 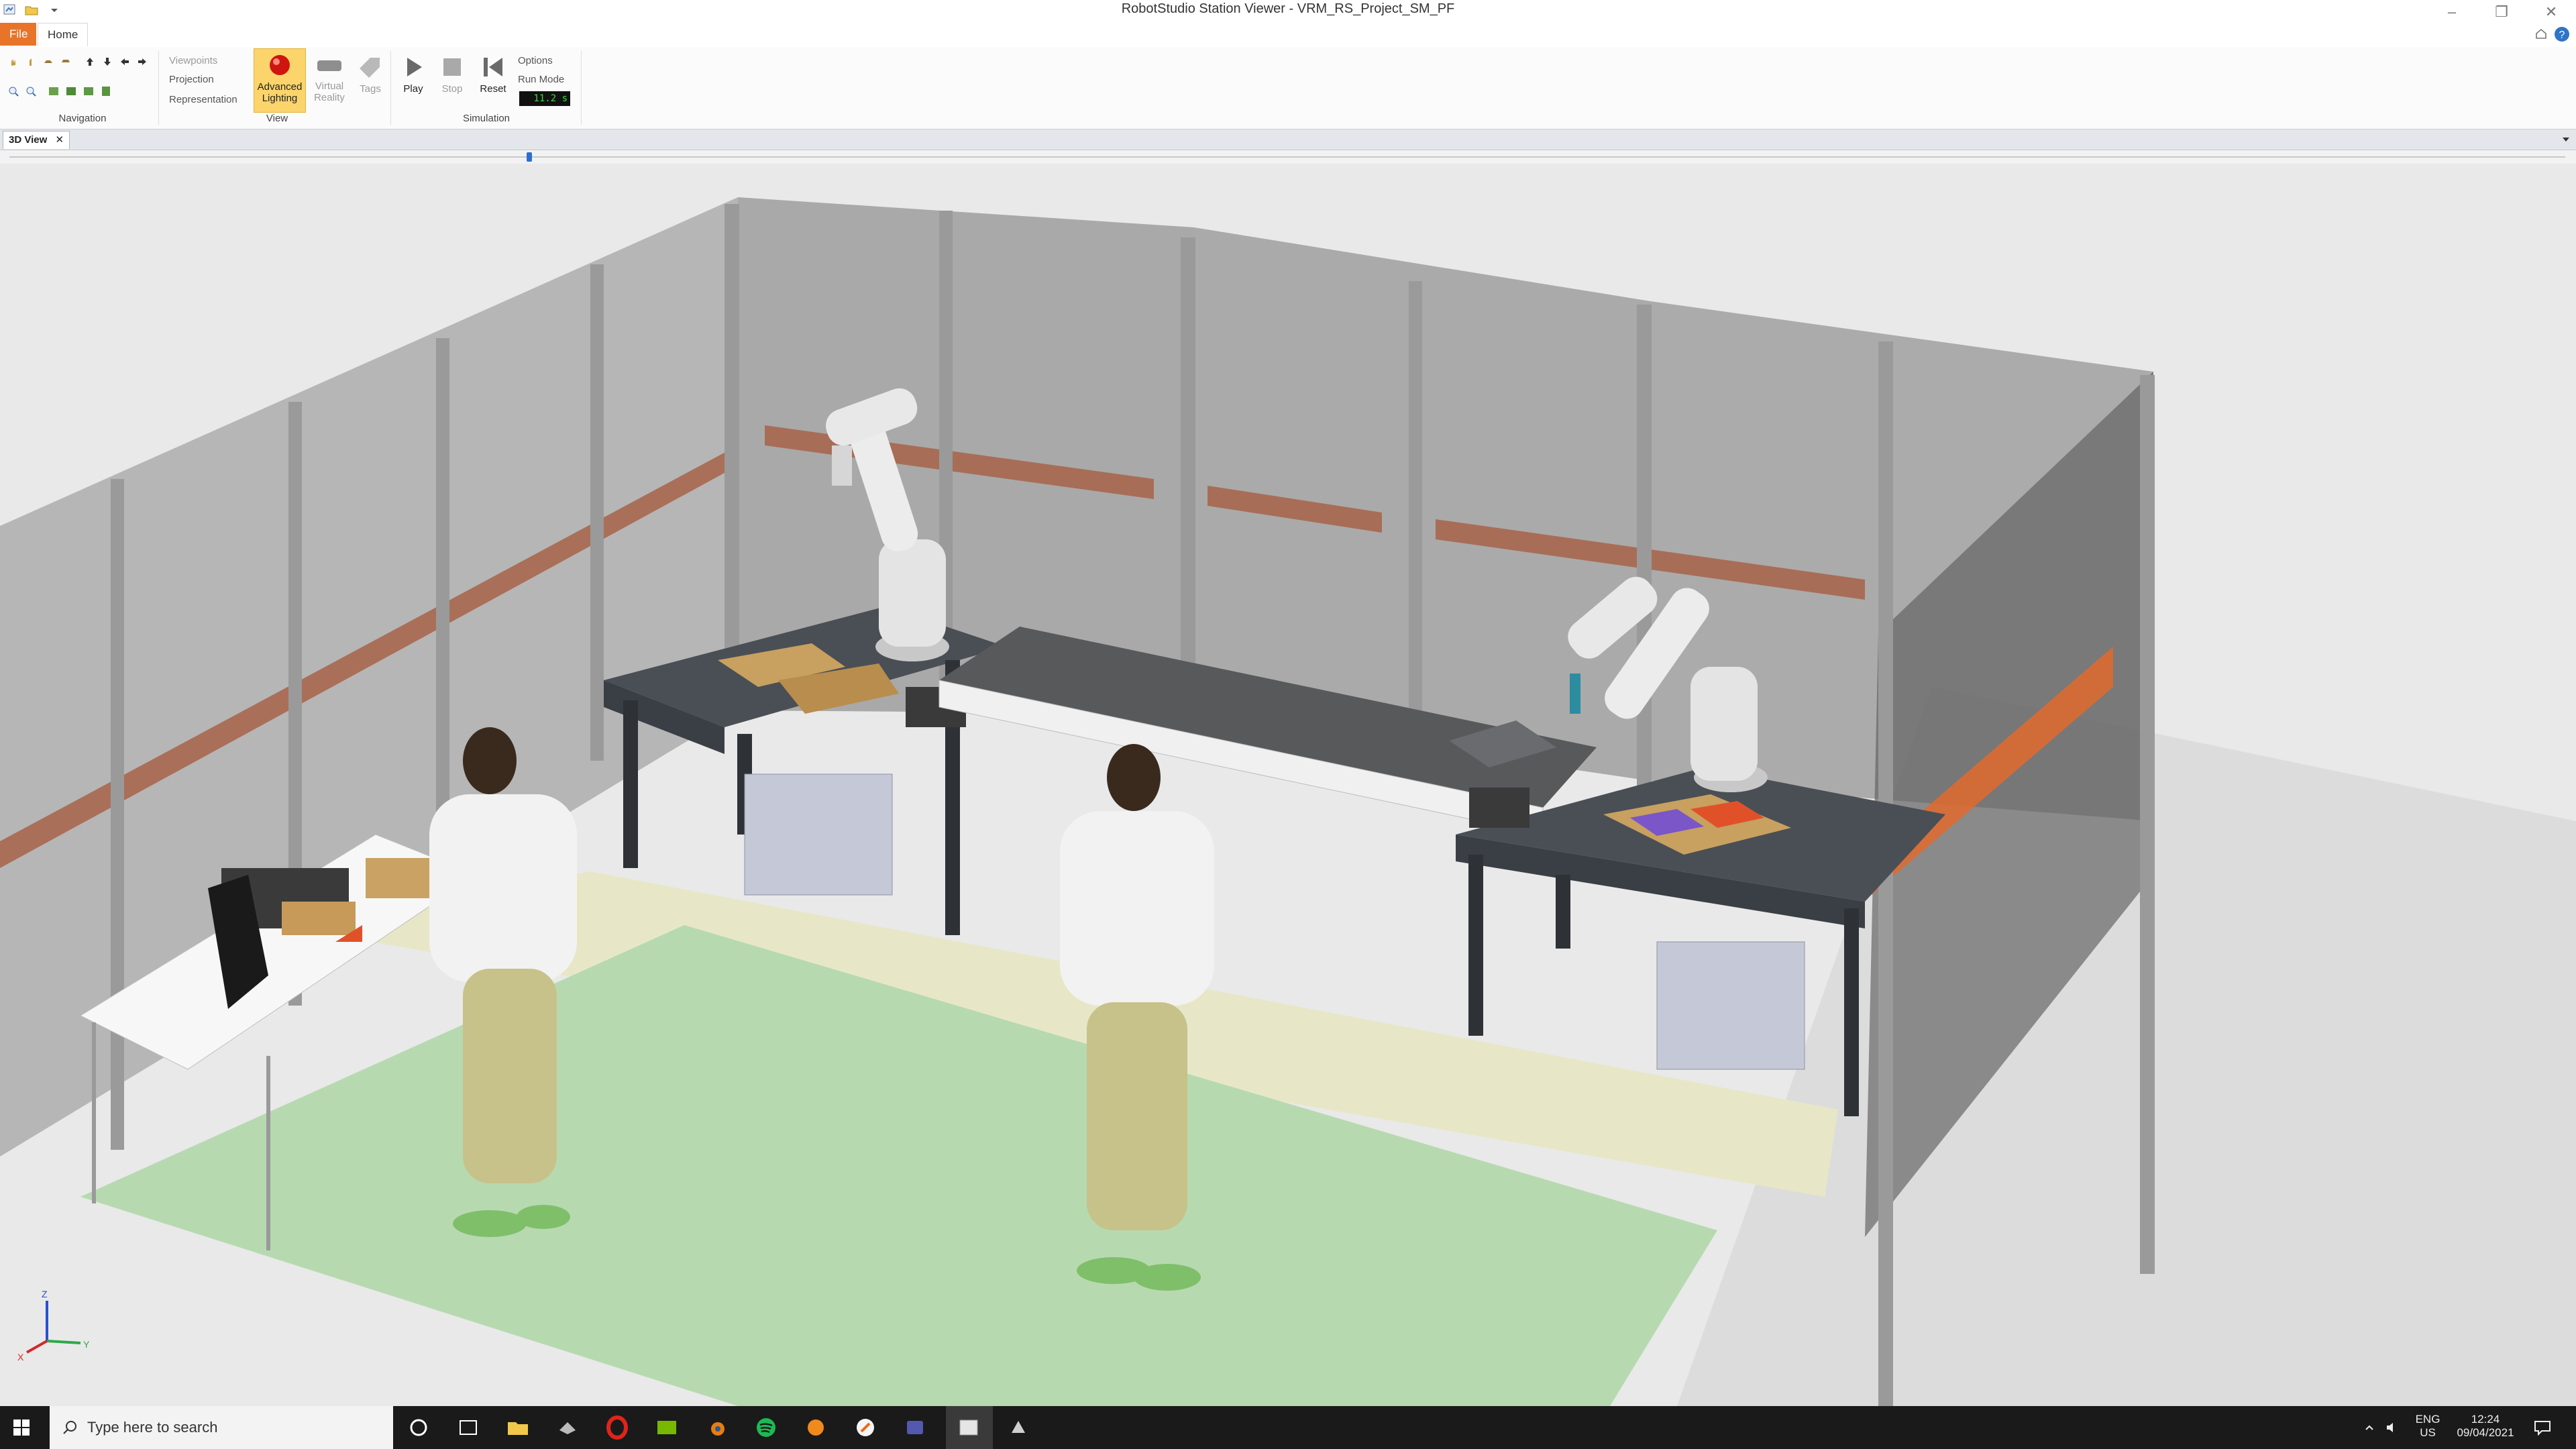 I want to click on view-group-label: View, so click(x=277, y=118).